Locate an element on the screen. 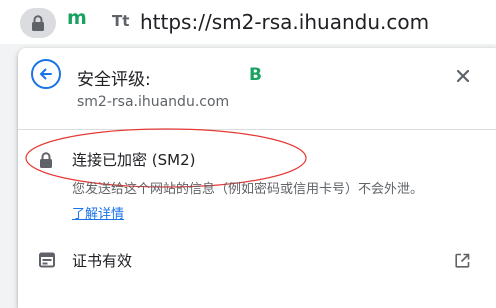 The image size is (496, 308). certificate-icon is located at coordinates (47, 260).